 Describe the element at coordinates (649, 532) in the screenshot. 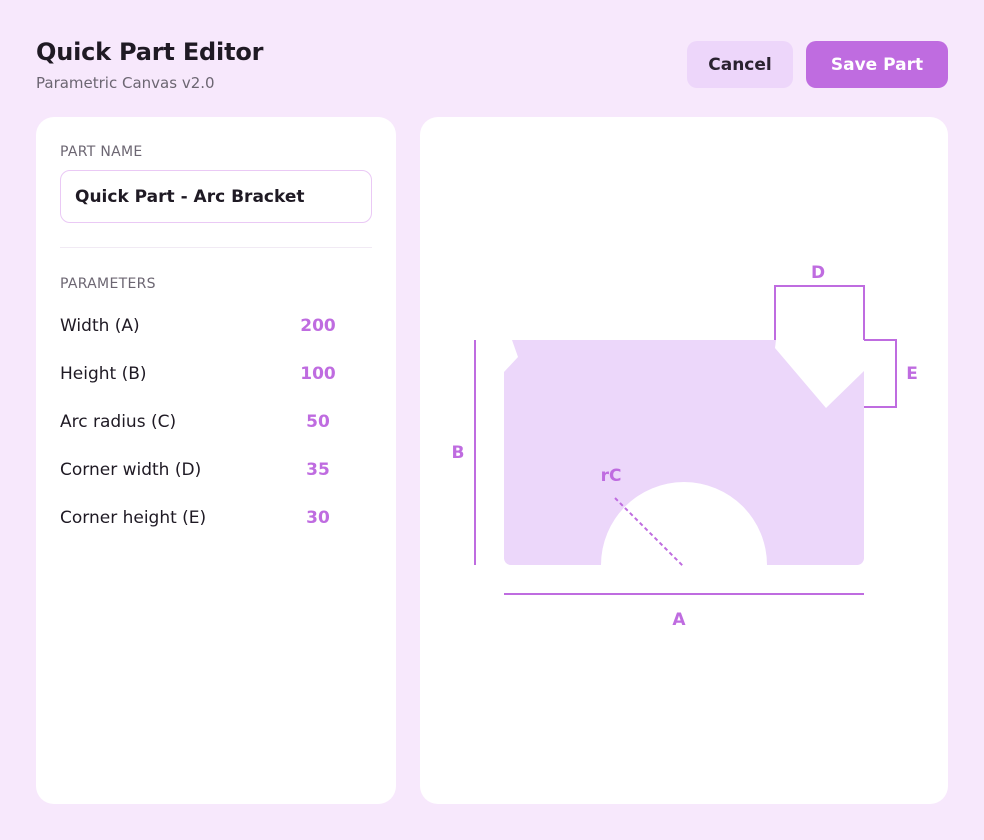

I see `dim-line-rc` at that location.